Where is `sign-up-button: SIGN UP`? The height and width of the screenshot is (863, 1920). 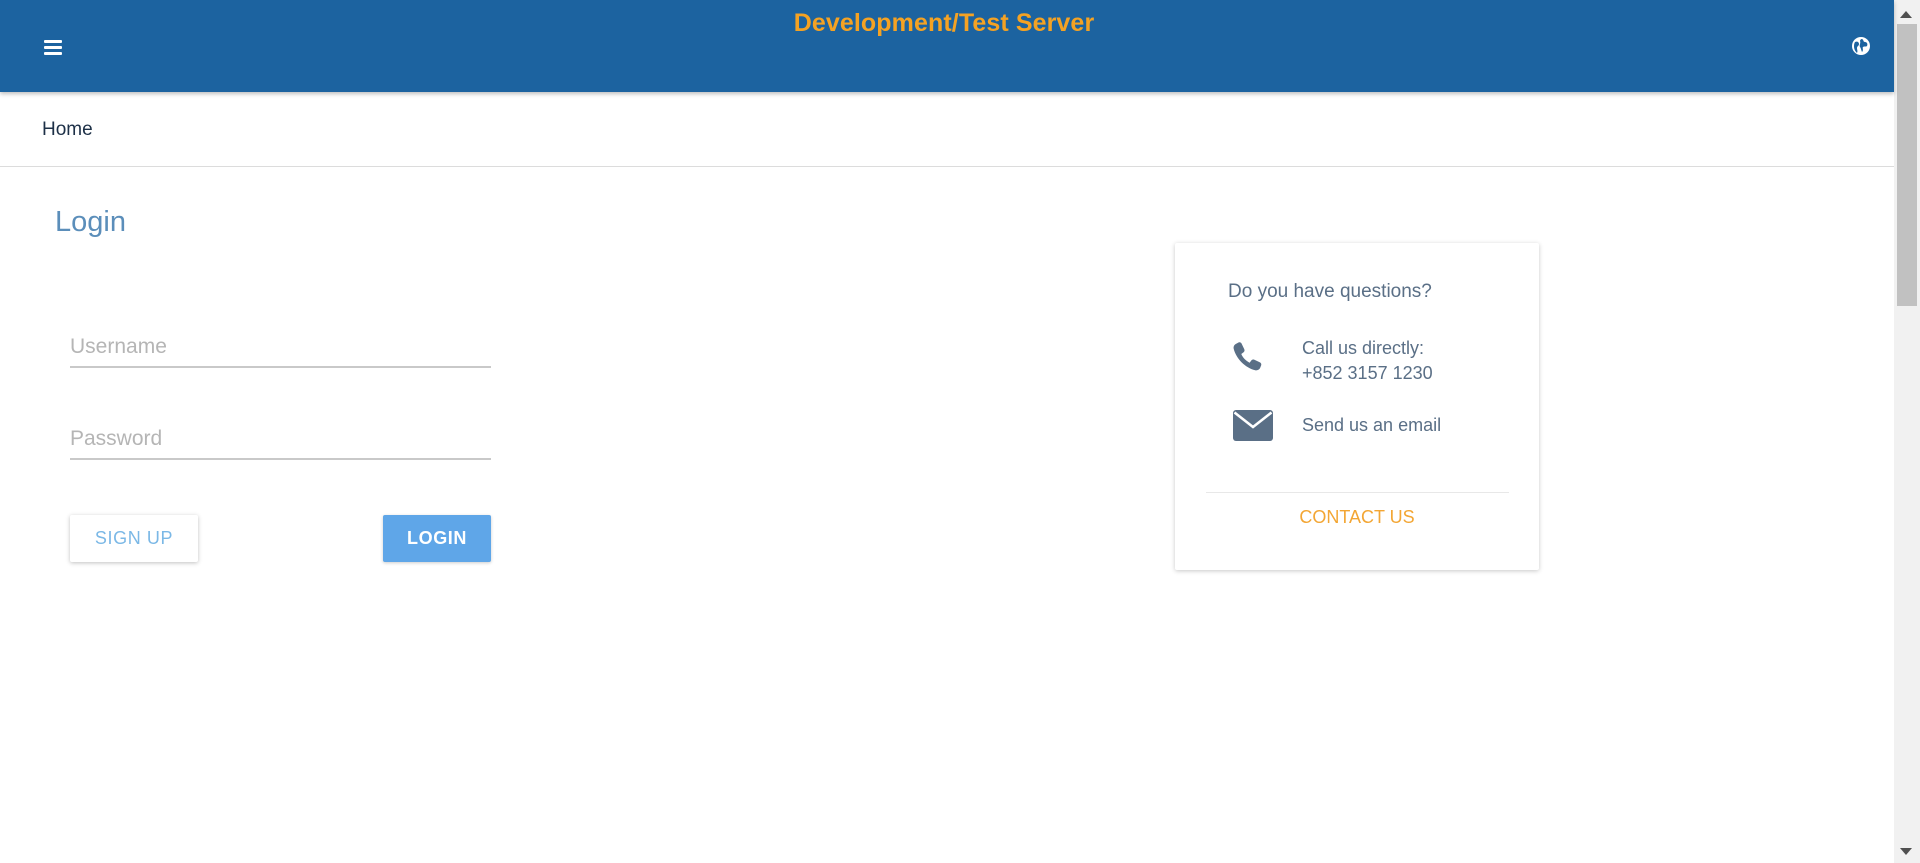 sign-up-button: SIGN UP is located at coordinates (134, 538).